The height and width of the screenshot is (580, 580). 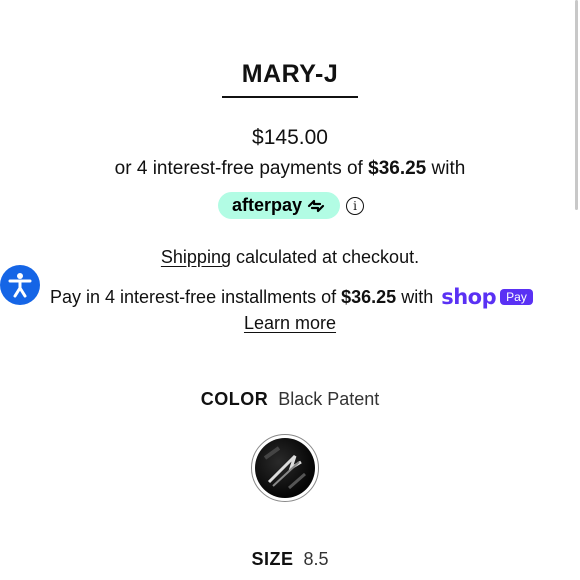 I want to click on accessibility-icon, so click(x=20, y=285).